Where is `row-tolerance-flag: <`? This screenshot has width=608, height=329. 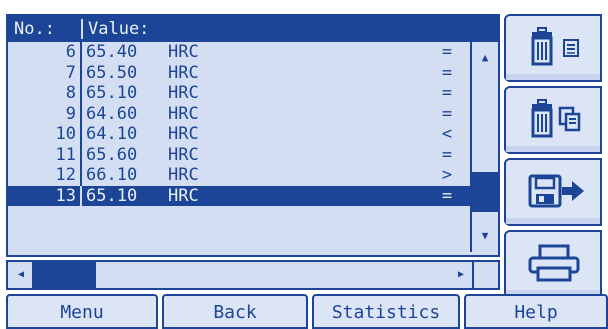
row-tolerance-flag: < is located at coordinates (447, 134).